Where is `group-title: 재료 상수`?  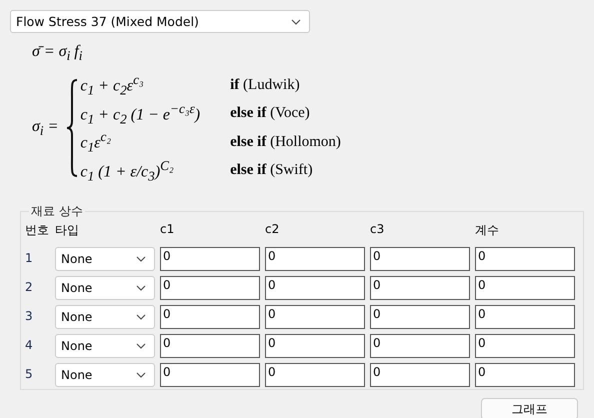 group-title: 재료 상수 is located at coordinates (57, 211).